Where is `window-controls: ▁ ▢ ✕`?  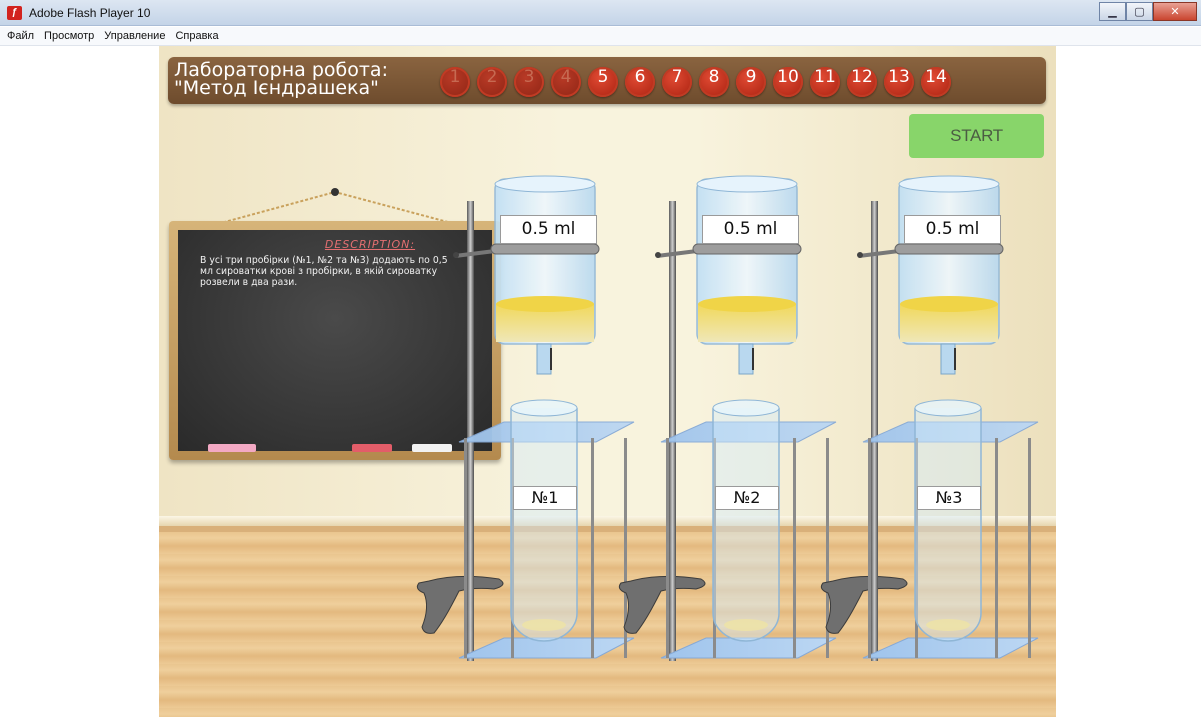 window-controls: ▁ ▢ ✕ is located at coordinates (1148, 11).